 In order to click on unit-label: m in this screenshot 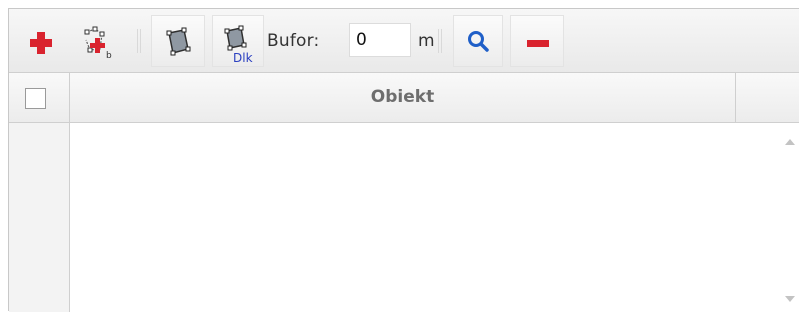, I will do `click(426, 41)`.